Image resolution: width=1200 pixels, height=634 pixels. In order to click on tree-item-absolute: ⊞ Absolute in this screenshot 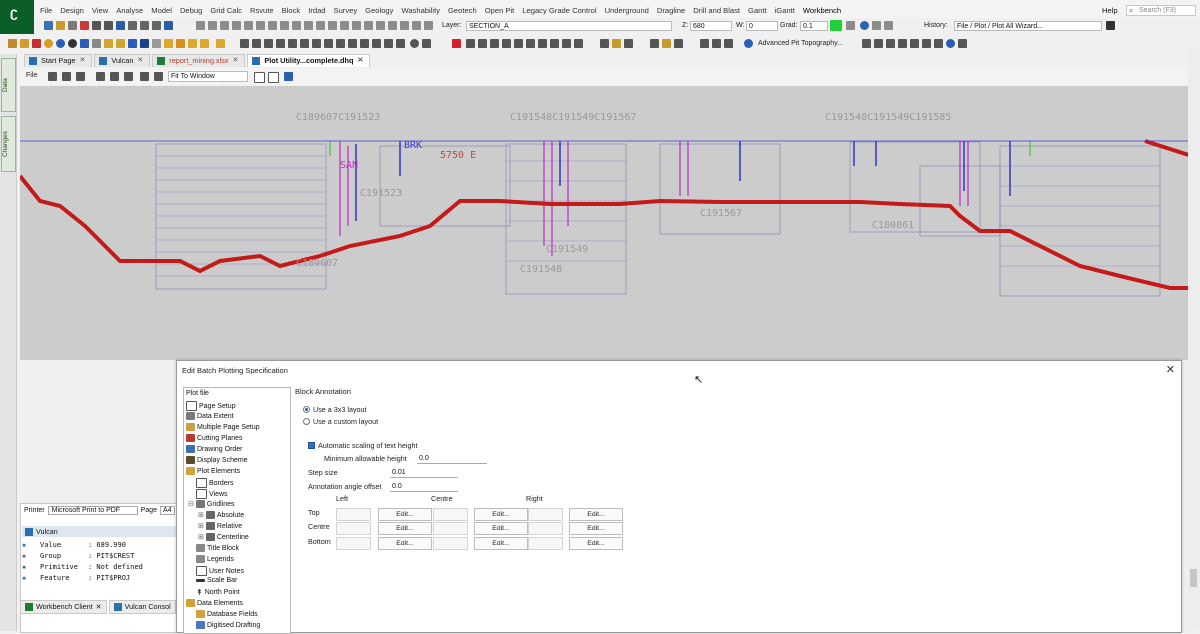, I will do `click(221, 515)`.